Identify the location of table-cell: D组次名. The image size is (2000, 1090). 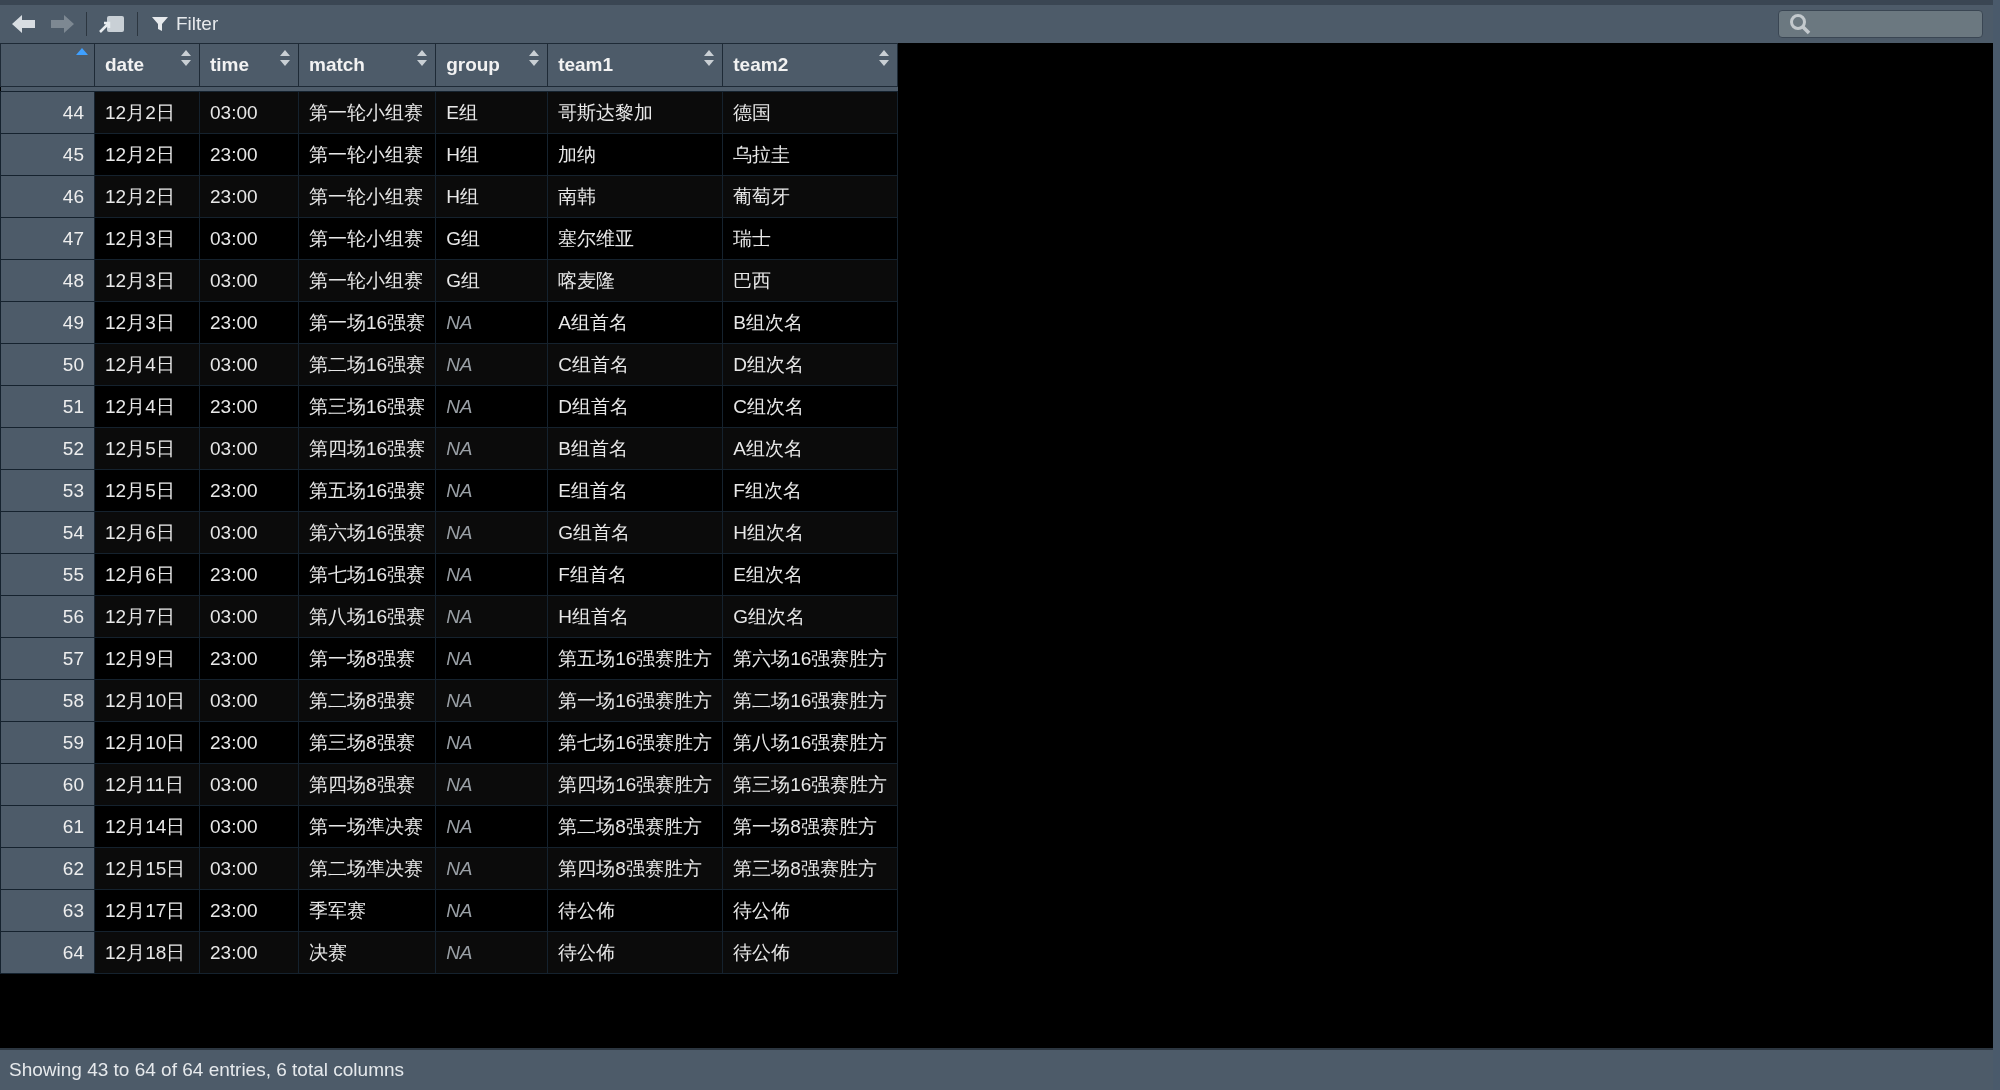
(810, 364).